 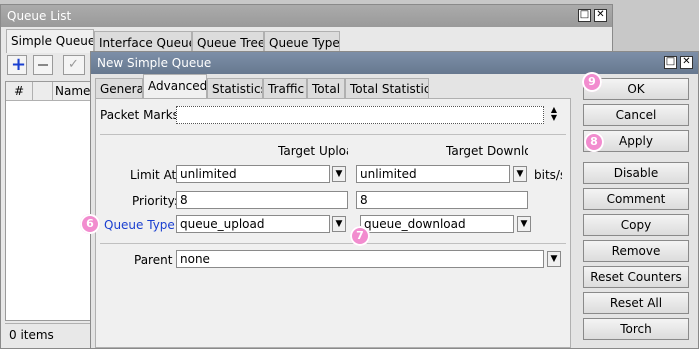 I want to click on priority-label: Priority:, so click(x=155, y=201).